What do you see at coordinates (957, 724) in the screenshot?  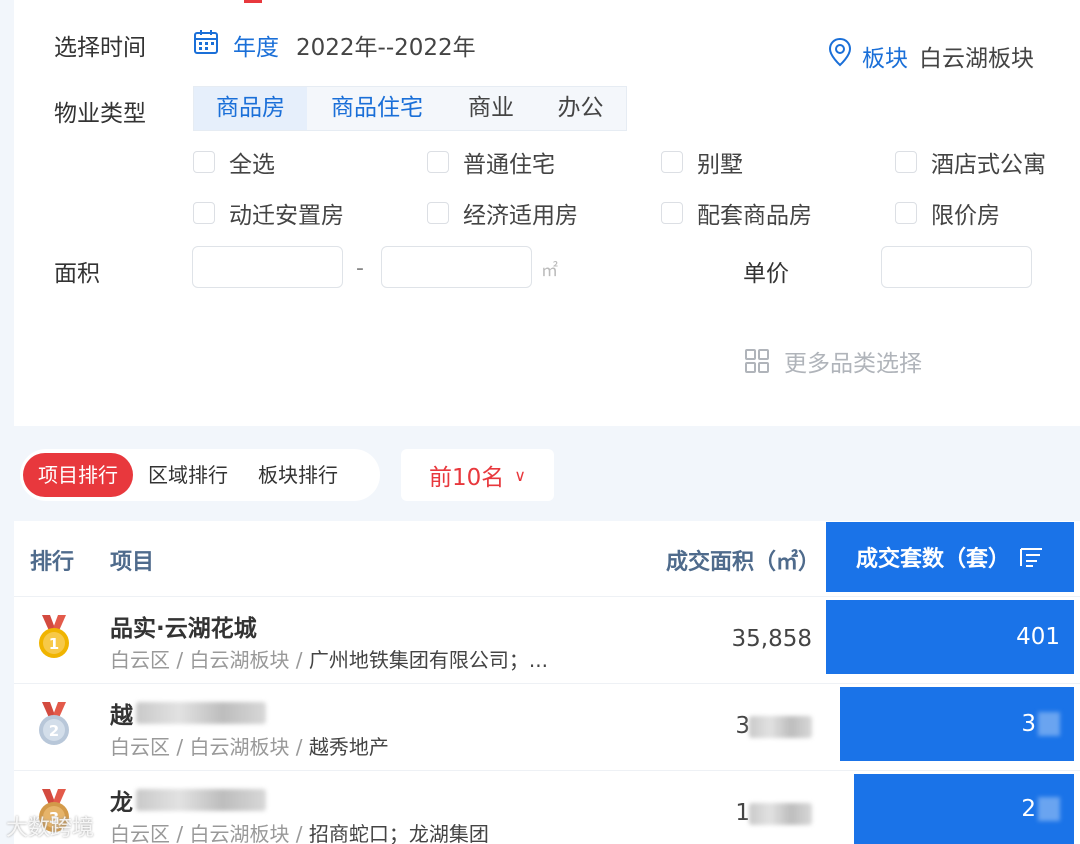 I see `units-bar: 3` at bounding box center [957, 724].